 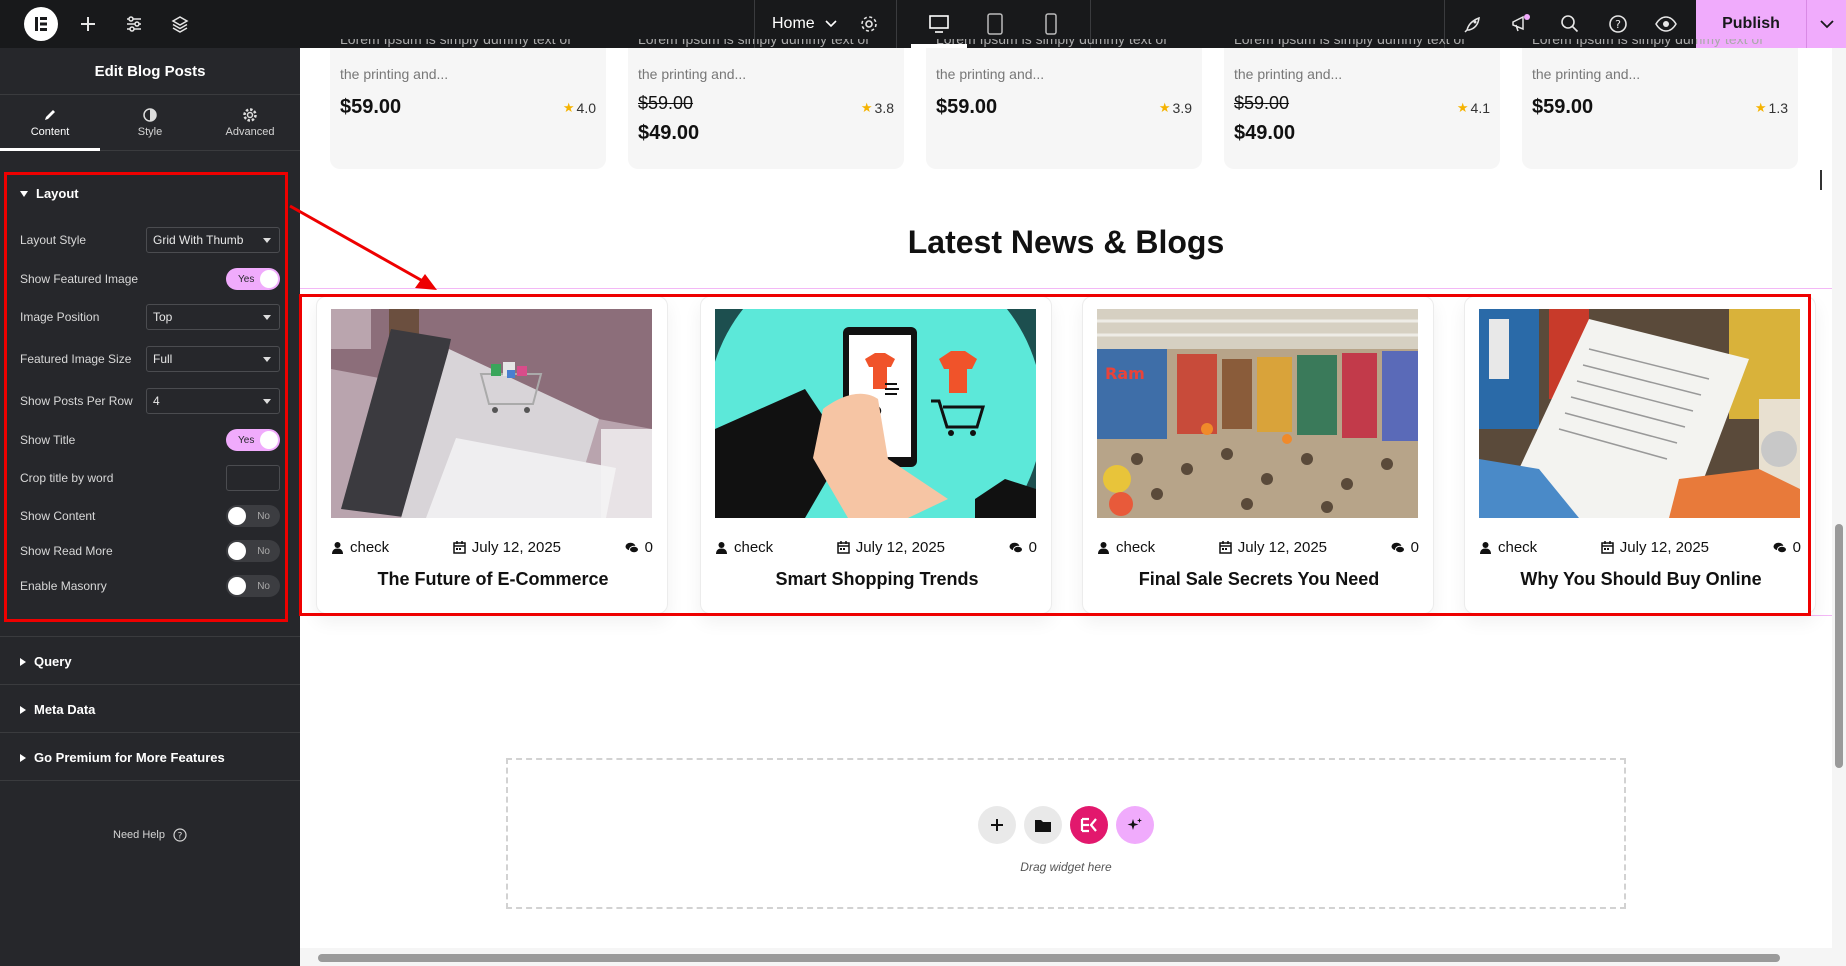 What do you see at coordinates (60, 317) in the screenshot?
I see `control-label: Image Position` at bounding box center [60, 317].